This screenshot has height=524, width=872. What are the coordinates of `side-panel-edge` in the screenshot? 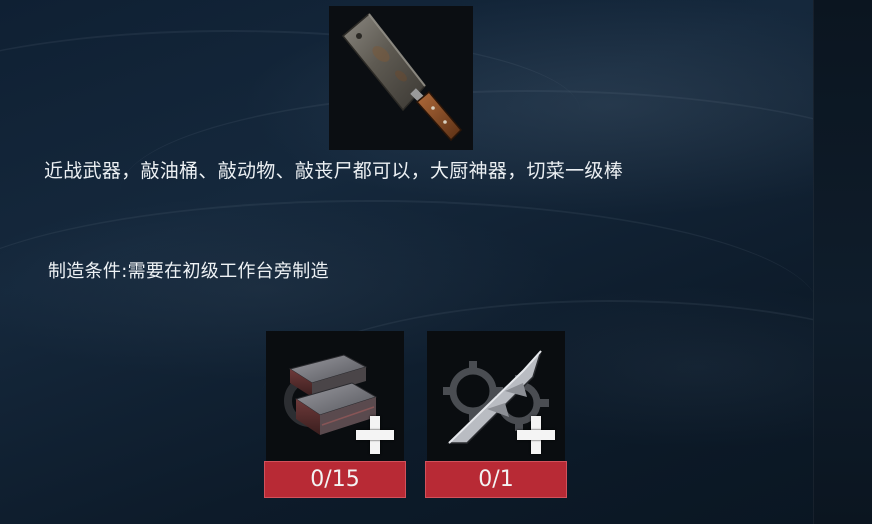 It's located at (842, 262).